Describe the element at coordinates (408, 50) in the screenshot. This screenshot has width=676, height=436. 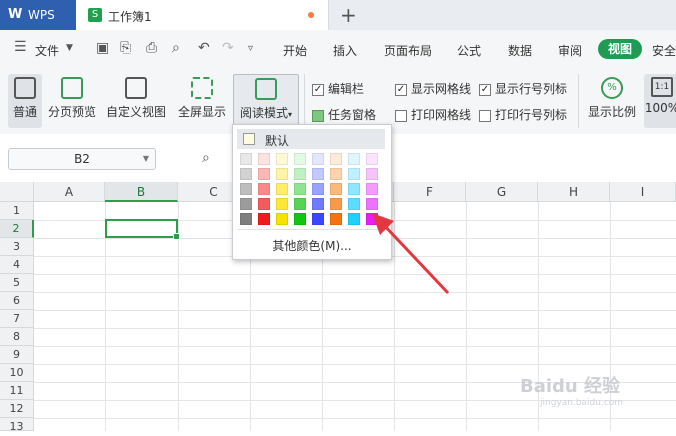
I see `tab-page-layout: 页面布局` at that location.